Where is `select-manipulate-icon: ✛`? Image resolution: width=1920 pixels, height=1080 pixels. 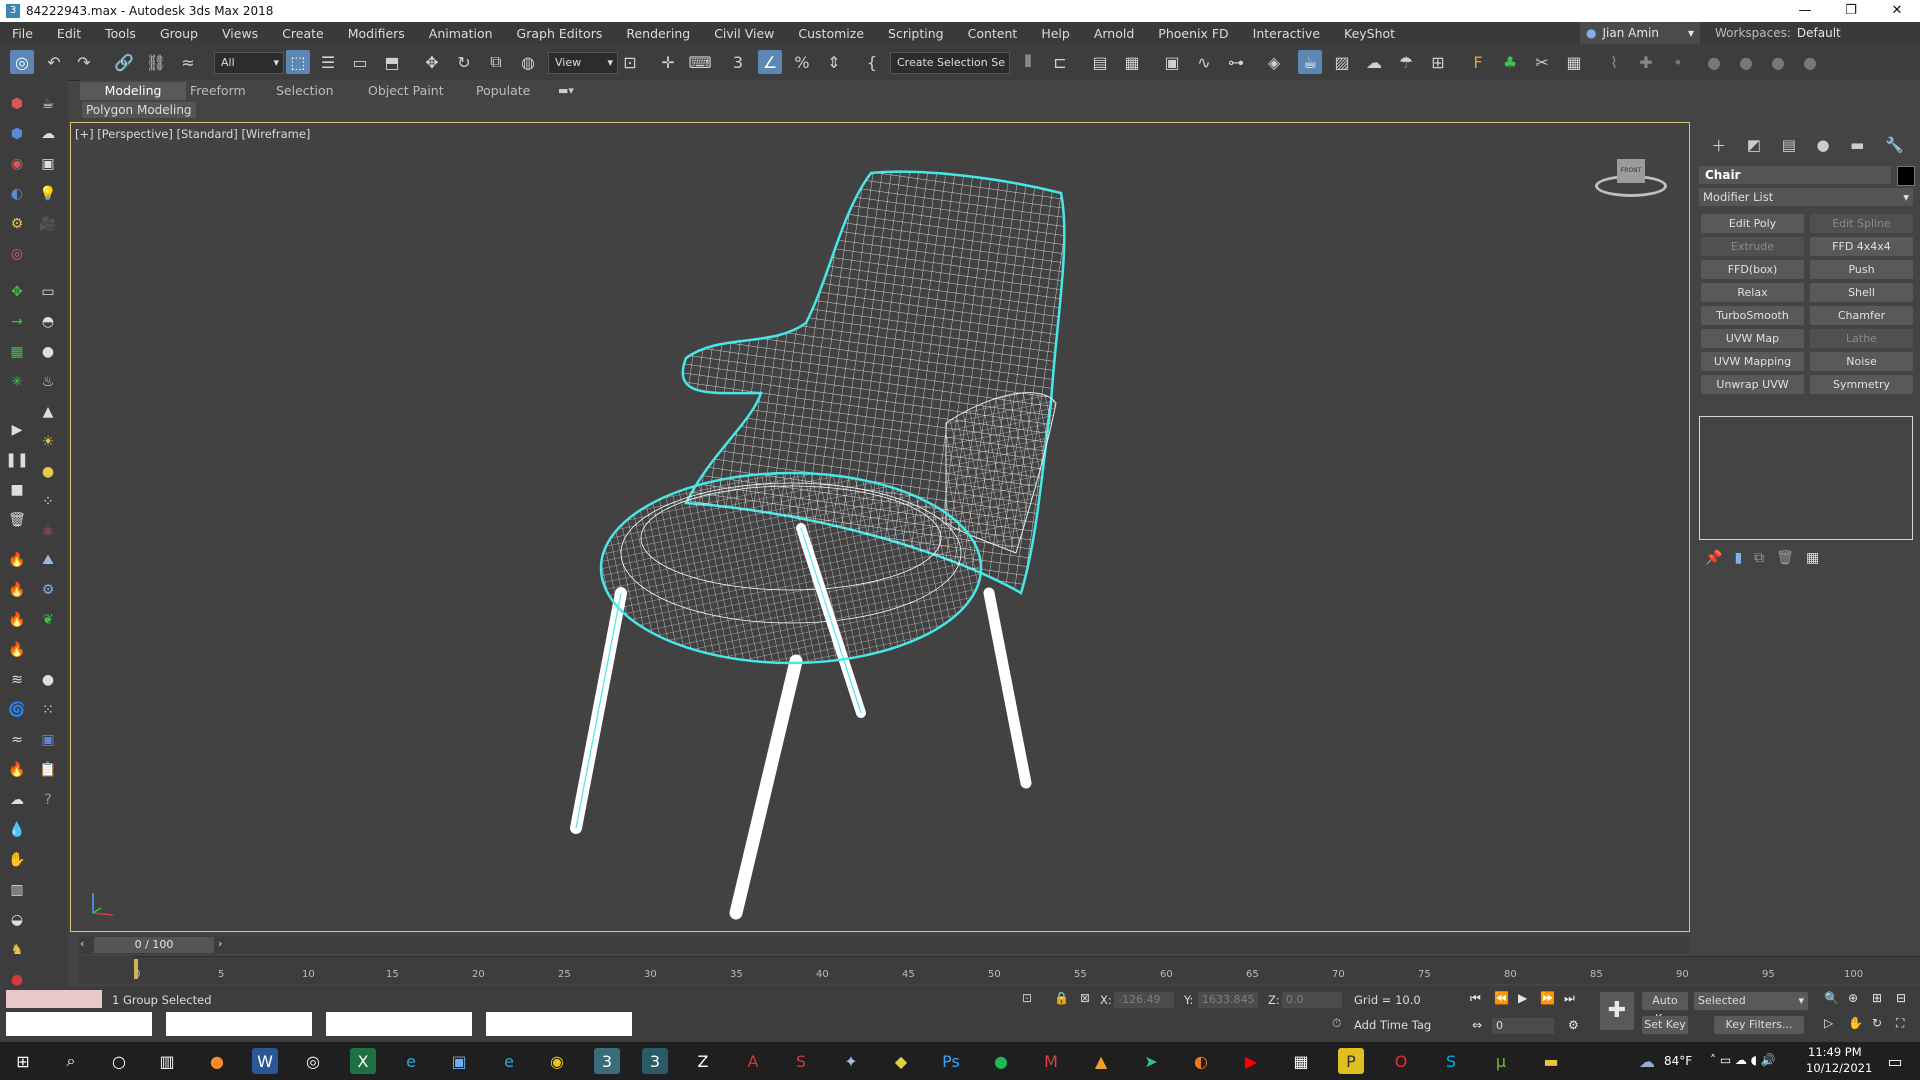 select-manipulate-icon: ✛ is located at coordinates (668, 62).